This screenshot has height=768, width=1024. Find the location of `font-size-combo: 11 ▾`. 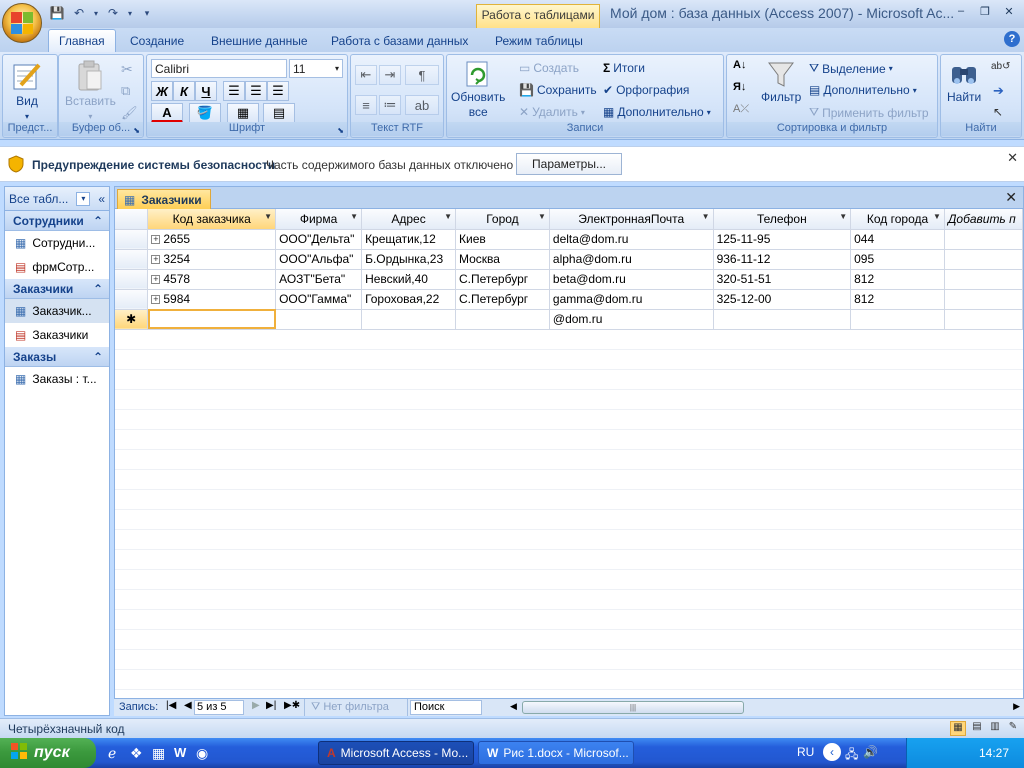

font-size-combo: 11 ▾ is located at coordinates (316, 68).